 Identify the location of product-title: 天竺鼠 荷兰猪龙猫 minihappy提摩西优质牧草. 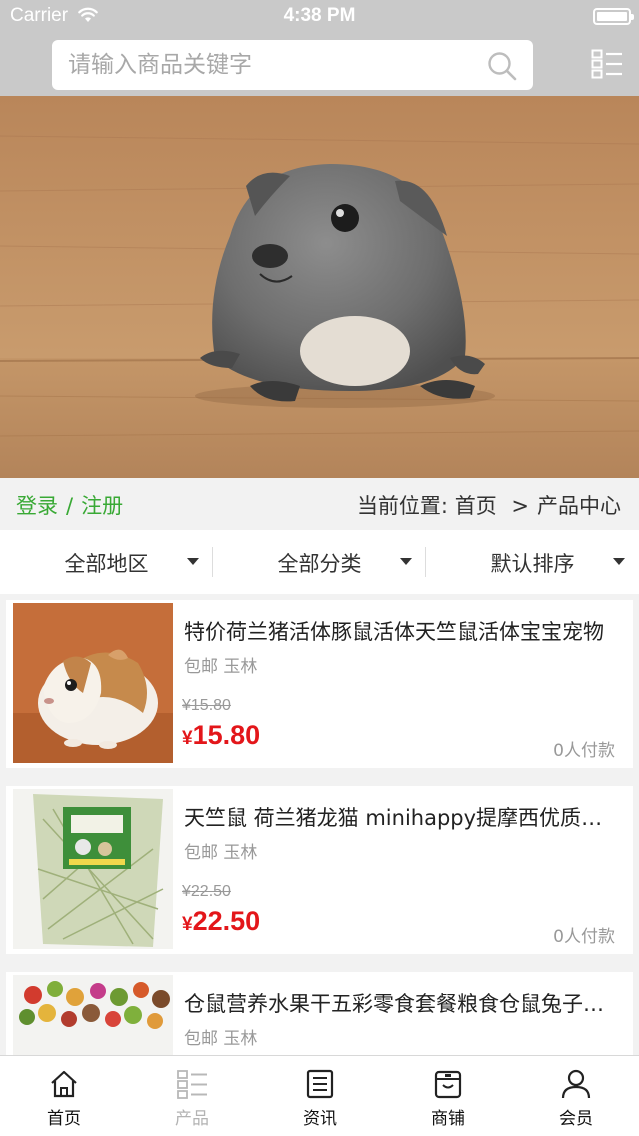
(403, 817).